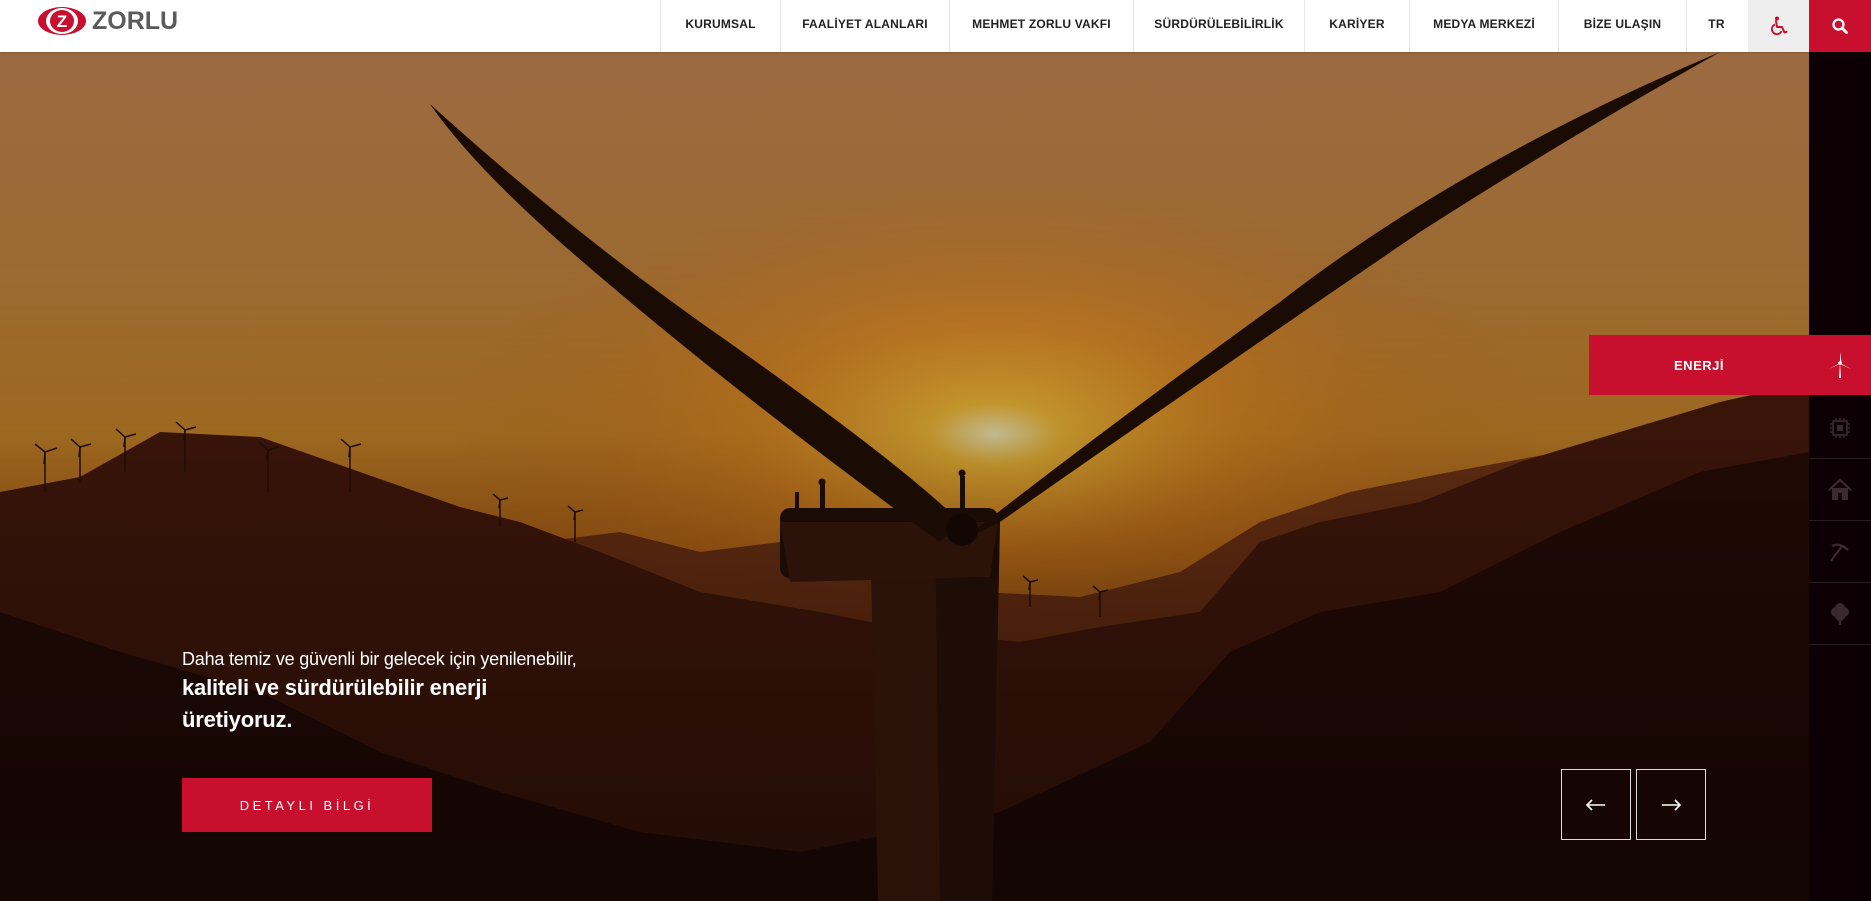  I want to click on arrow-right-icon, so click(1671, 804).